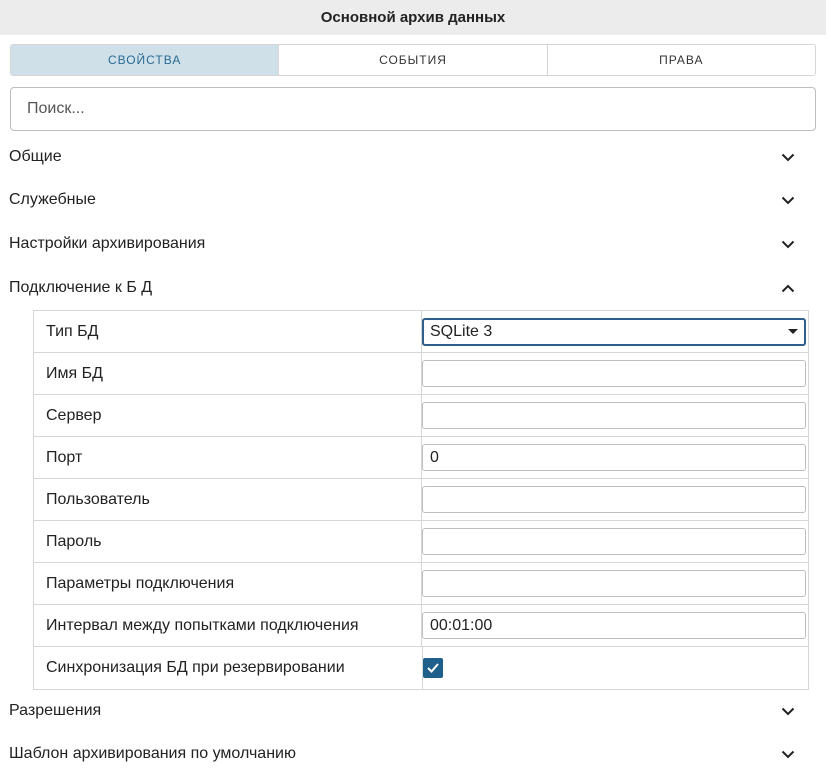 Image resolution: width=826 pixels, height=774 pixels. I want to click on window-title: Основной архив данных, so click(413, 17).